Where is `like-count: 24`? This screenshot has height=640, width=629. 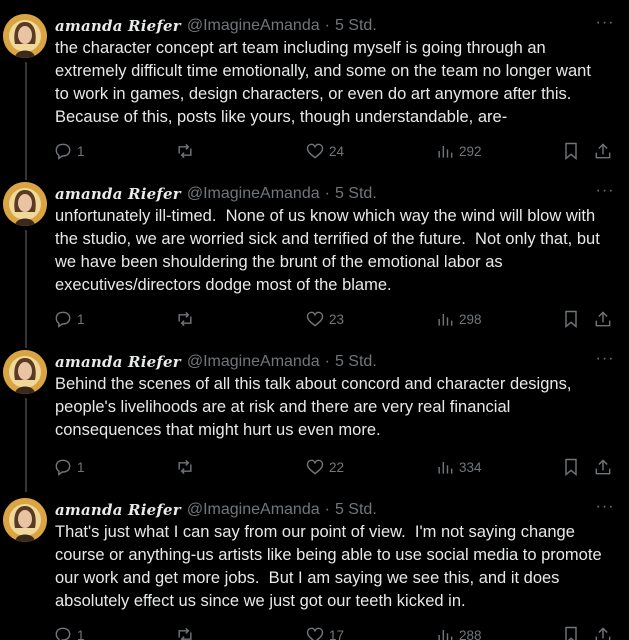
like-count: 24 is located at coordinates (337, 151).